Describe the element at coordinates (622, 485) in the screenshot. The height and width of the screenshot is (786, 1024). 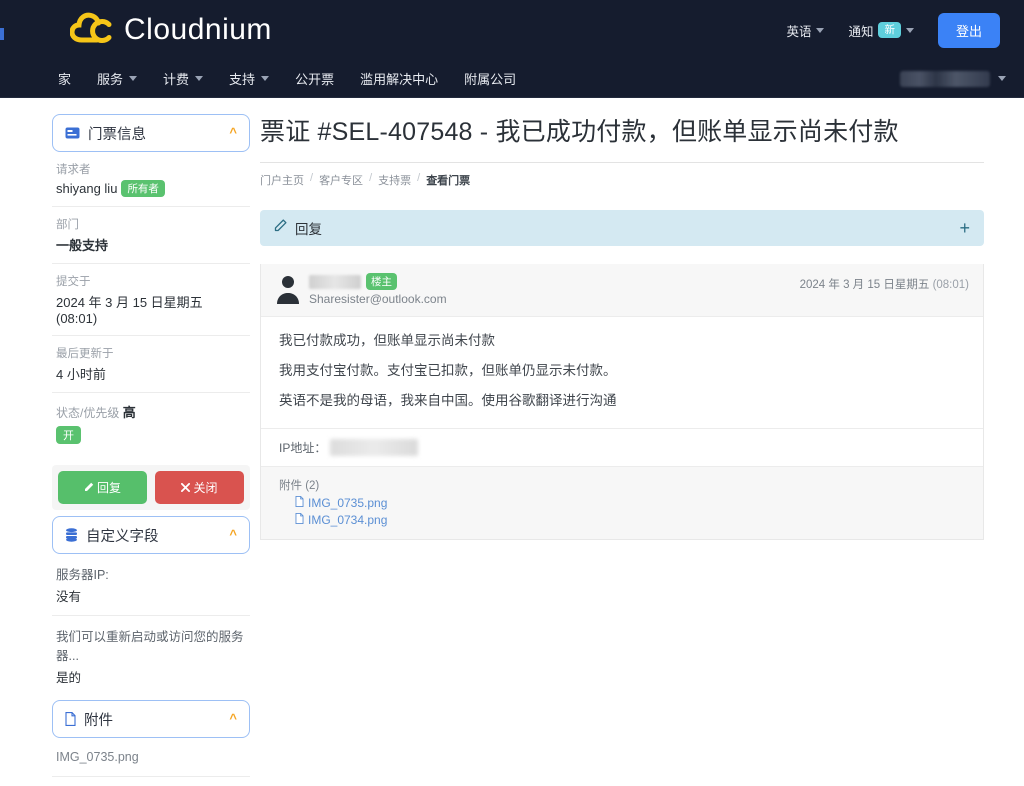
I see `post-attachments-title: 附件 (2)` at that location.